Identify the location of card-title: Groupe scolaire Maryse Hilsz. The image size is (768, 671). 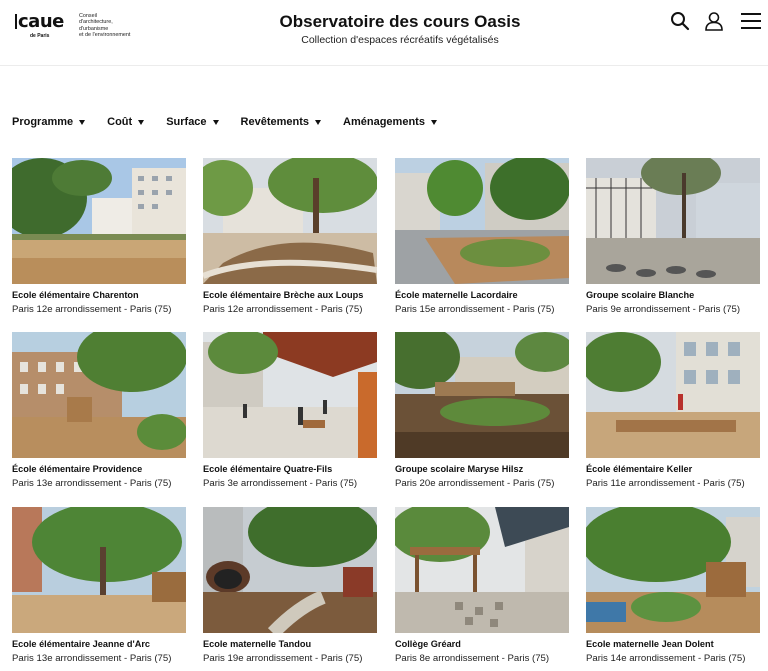
(459, 469).